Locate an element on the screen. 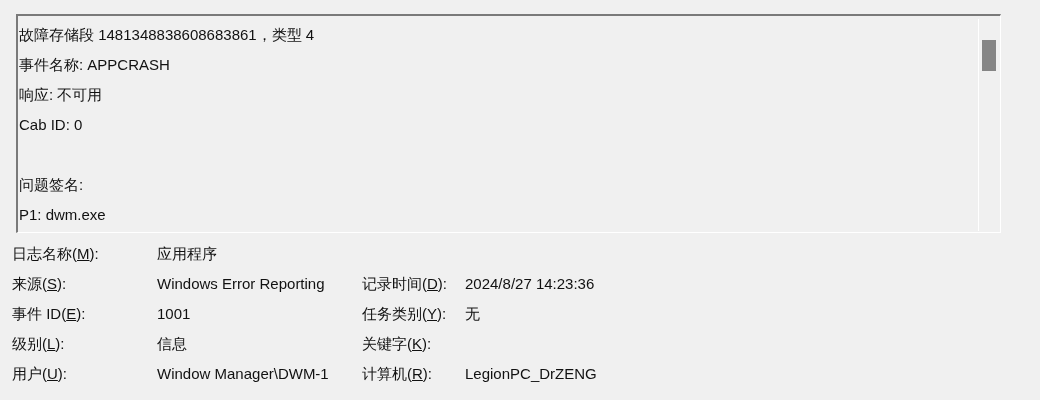 The image size is (1040, 400). field-value: 2024/8/27 14:23:36 is located at coordinates (530, 283).